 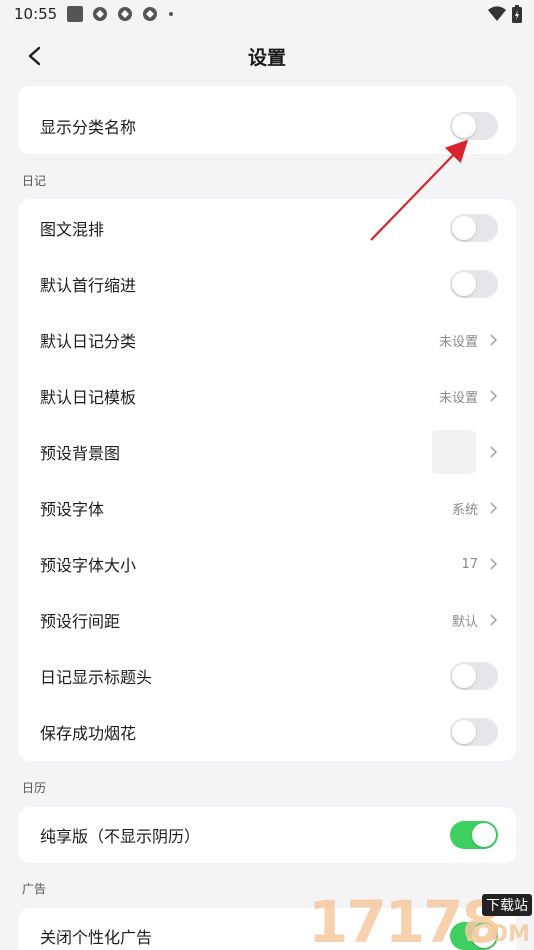 What do you see at coordinates (171, 14) in the screenshot?
I see `more-notifications-icon` at bounding box center [171, 14].